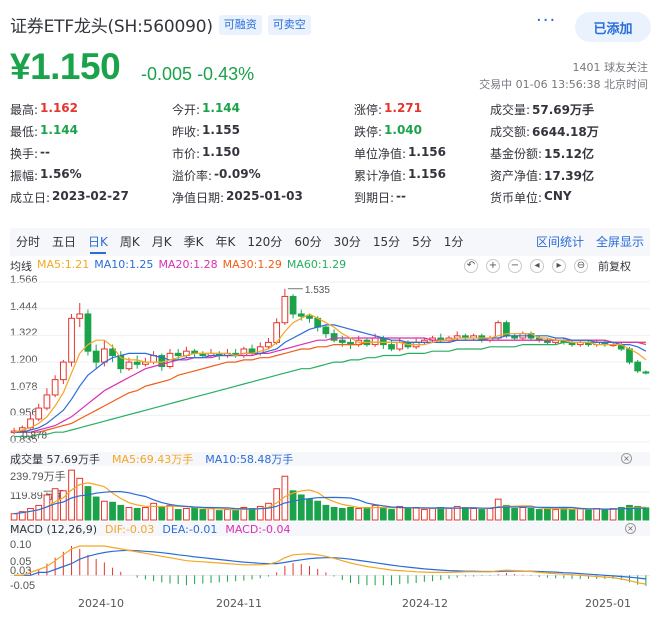 The height and width of the screenshot is (620, 662). I want to click on ma60-line, so click(330, 389).